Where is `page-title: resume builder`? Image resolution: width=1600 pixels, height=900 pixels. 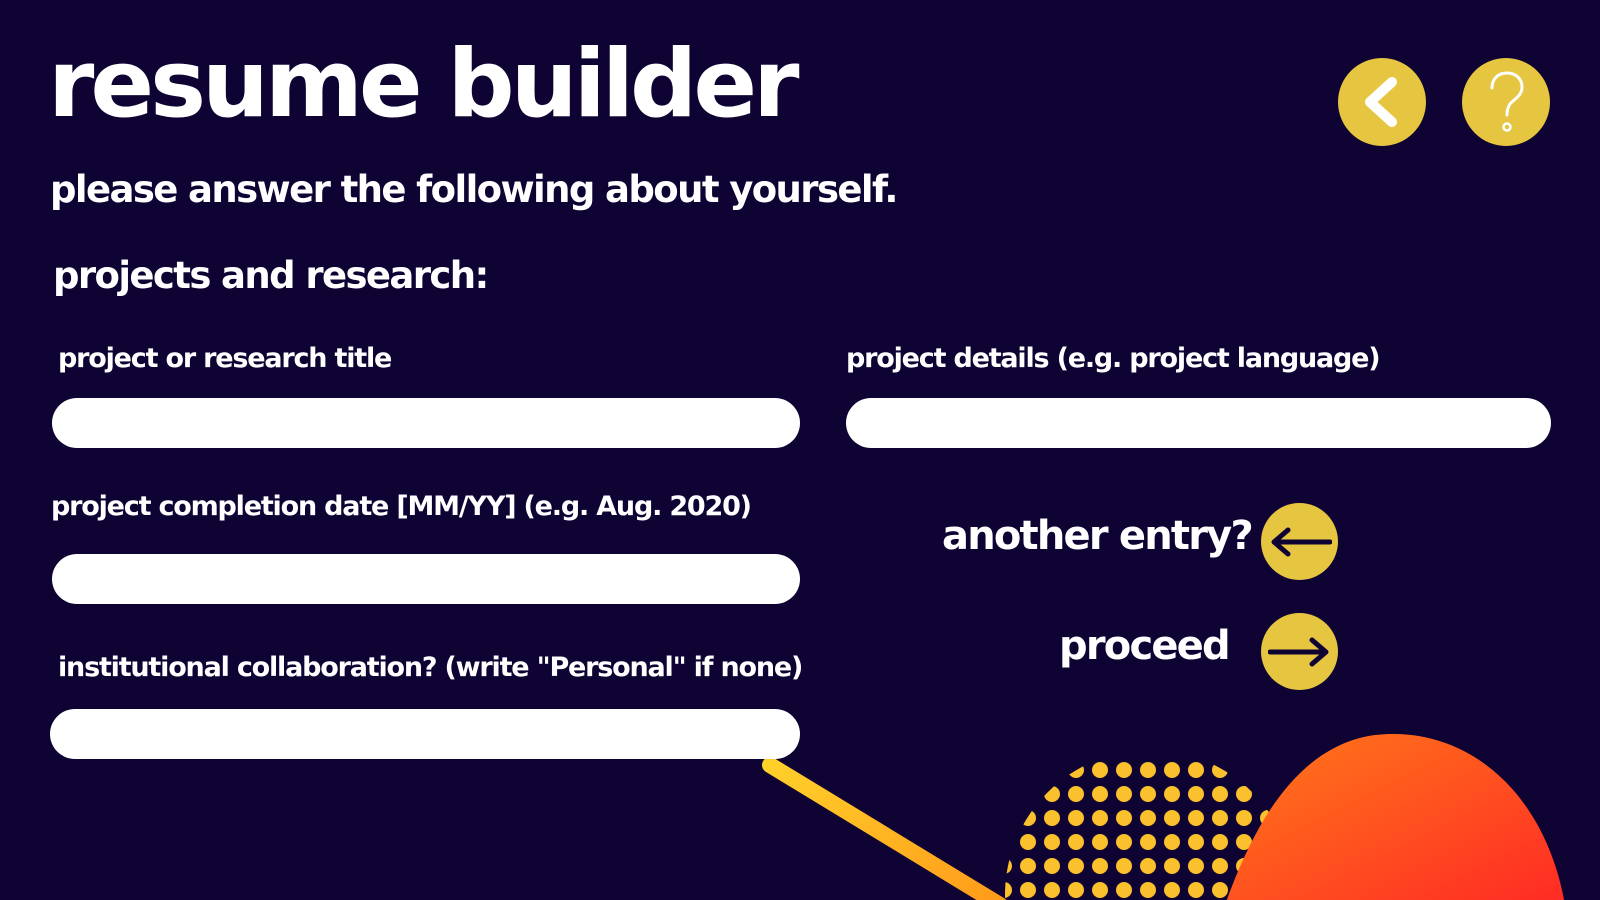
page-title: resume builder is located at coordinates (423, 84).